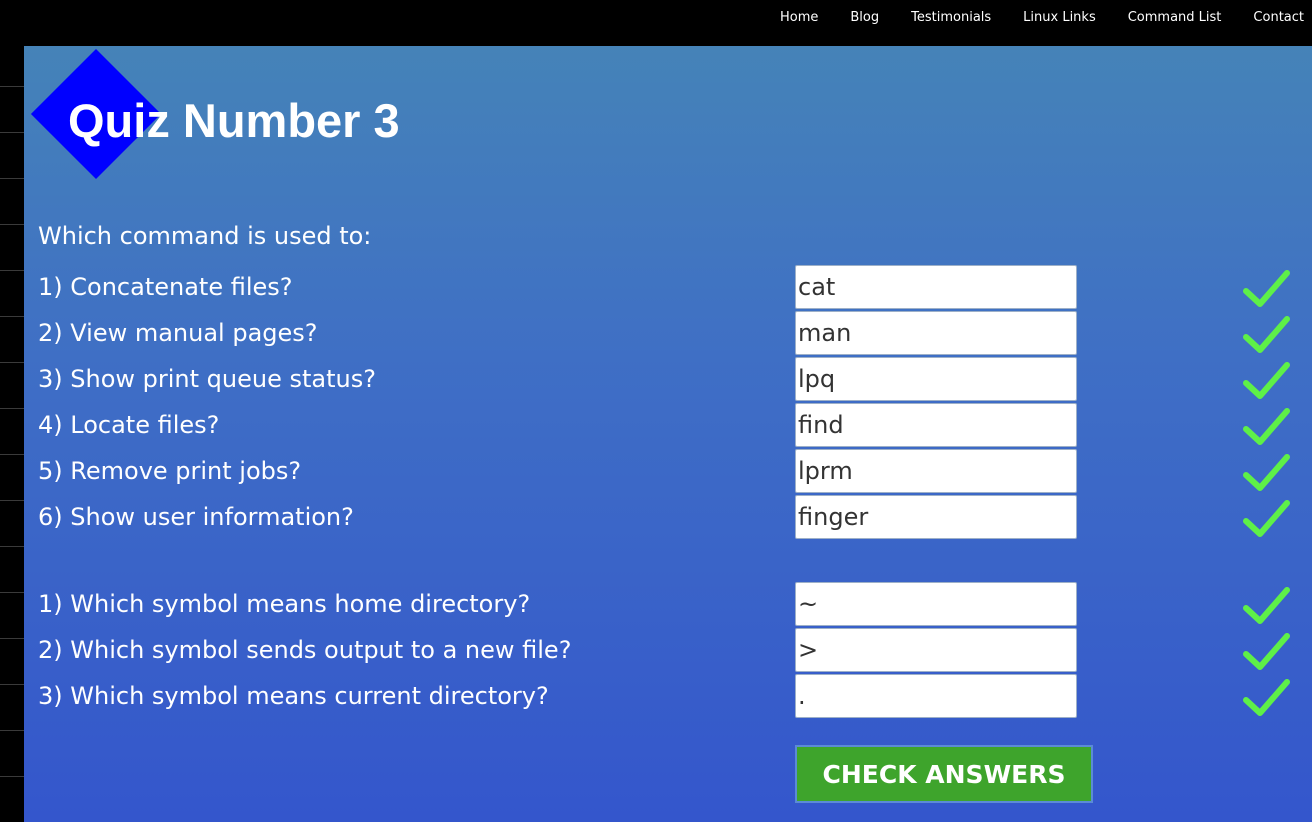 The height and width of the screenshot is (822, 1312). What do you see at coordinates (1059, 17) in the screenshot?
I see `nav-link-linux-links: Linux Links` at bounding box center [1059, 17].